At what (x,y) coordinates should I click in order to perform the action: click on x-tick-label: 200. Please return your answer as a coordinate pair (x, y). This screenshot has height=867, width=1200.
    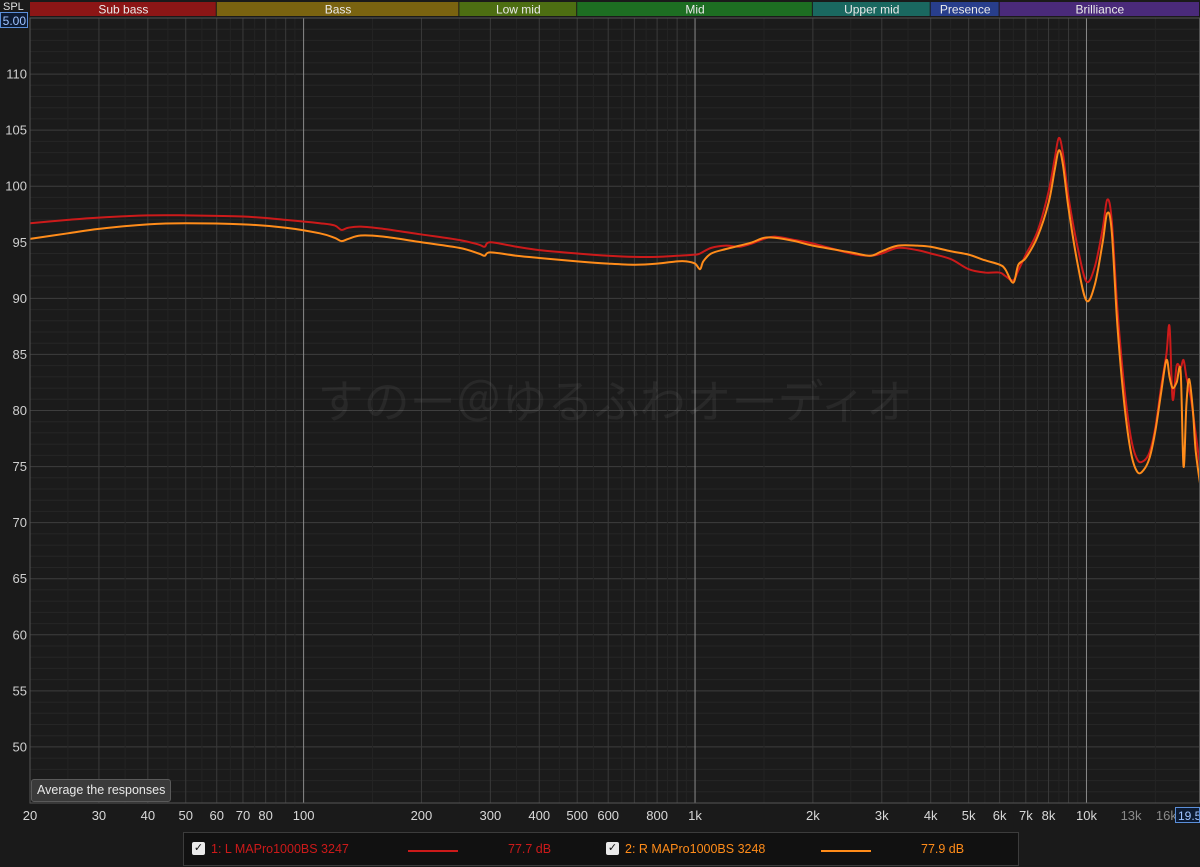
    Looking at the image, I should click on (422, 815).